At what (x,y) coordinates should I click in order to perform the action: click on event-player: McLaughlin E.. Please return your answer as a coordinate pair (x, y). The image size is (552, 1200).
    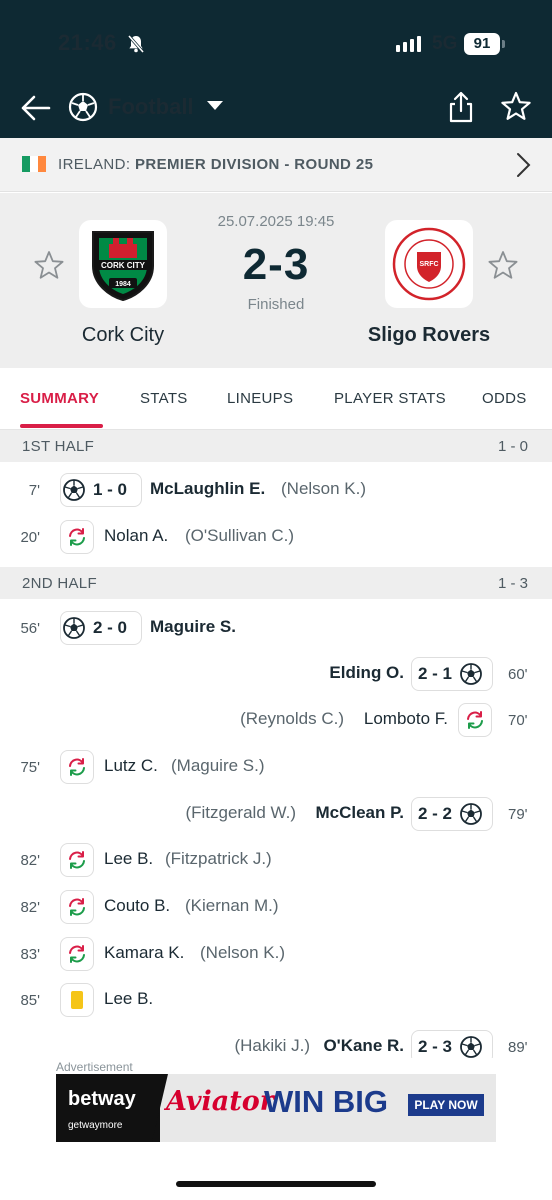
    Looking at the image, I should click on (207, 489).